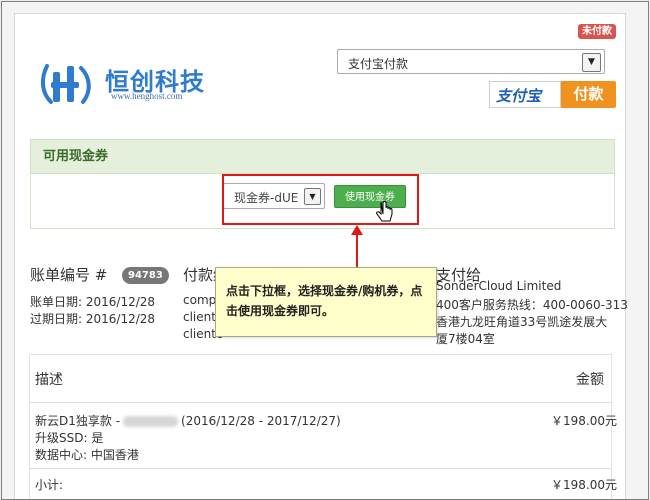  What do you see at coordinates (522, 322) in the screenshot?
I see `paid-to-line: 香港九龙旺角道33号凯途发展大` at bounding box center [522, 322].